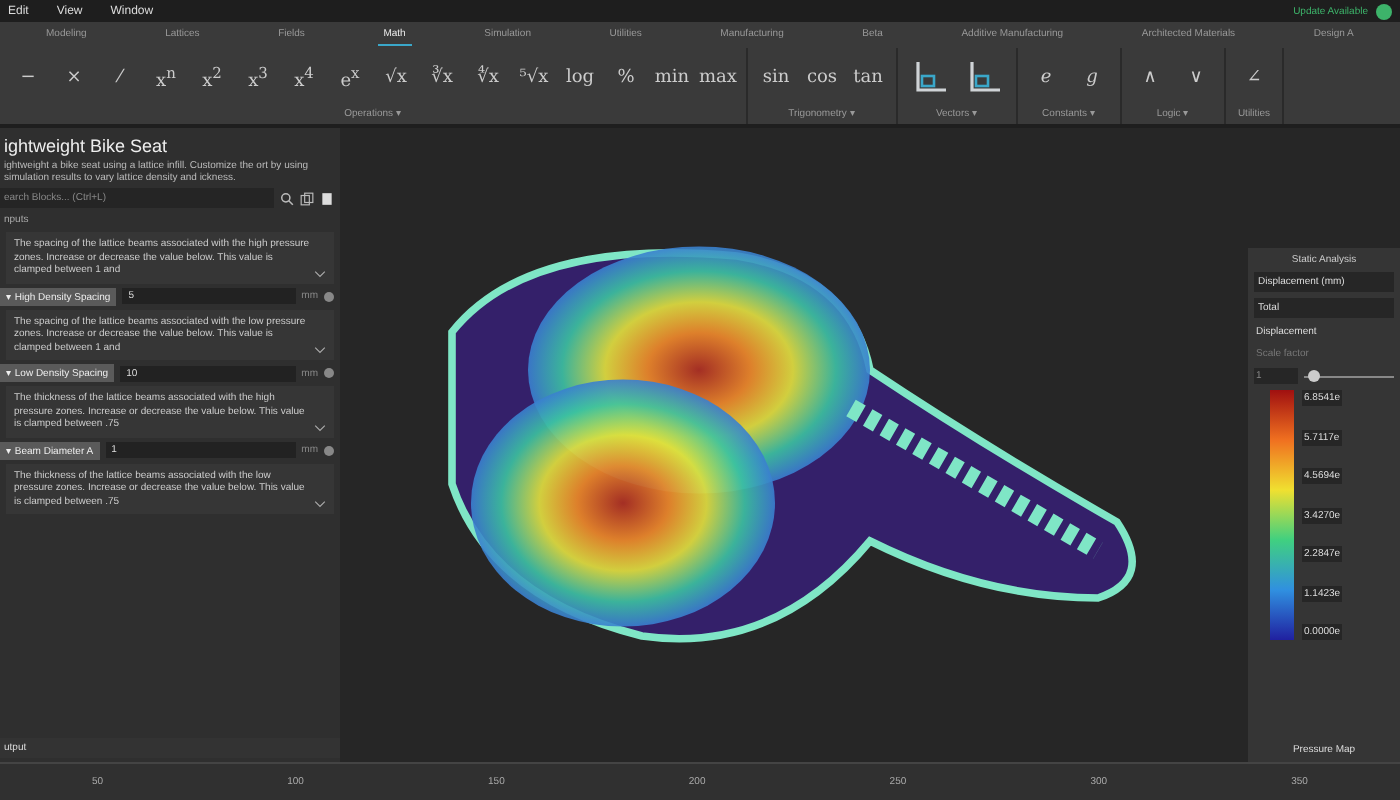 The image size is (1400, 800). What do you see at coordinates (120, 77) in the screenshot?
I see `math-tool: ⁄` at bounding box center [120, 77].